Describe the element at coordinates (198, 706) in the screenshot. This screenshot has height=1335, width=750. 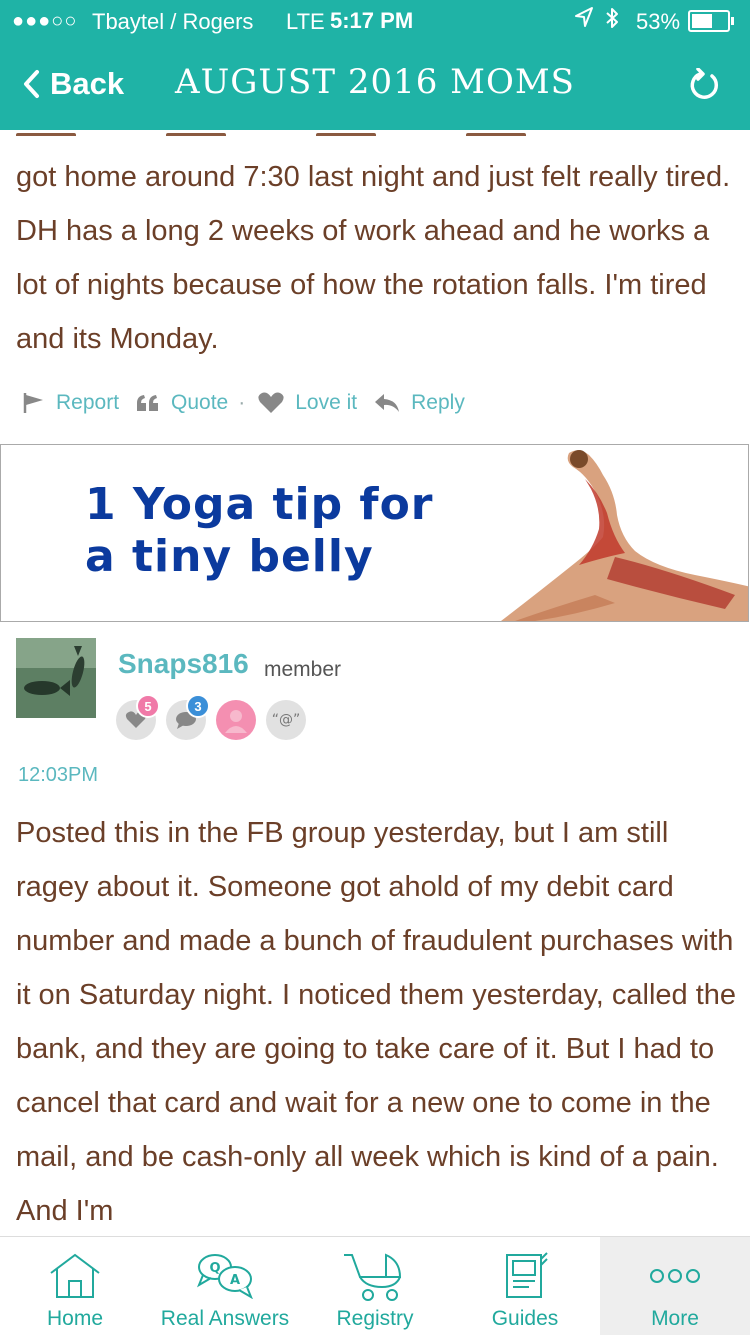
I see `chat-badge-count: 3` at that location.